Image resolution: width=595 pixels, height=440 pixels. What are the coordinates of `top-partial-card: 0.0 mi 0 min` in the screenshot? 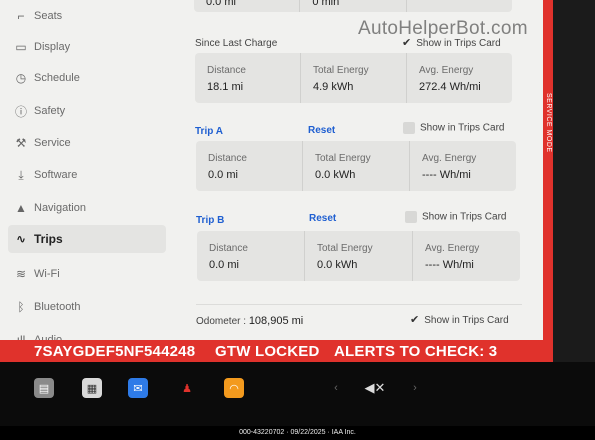 It's located at (353, 6).